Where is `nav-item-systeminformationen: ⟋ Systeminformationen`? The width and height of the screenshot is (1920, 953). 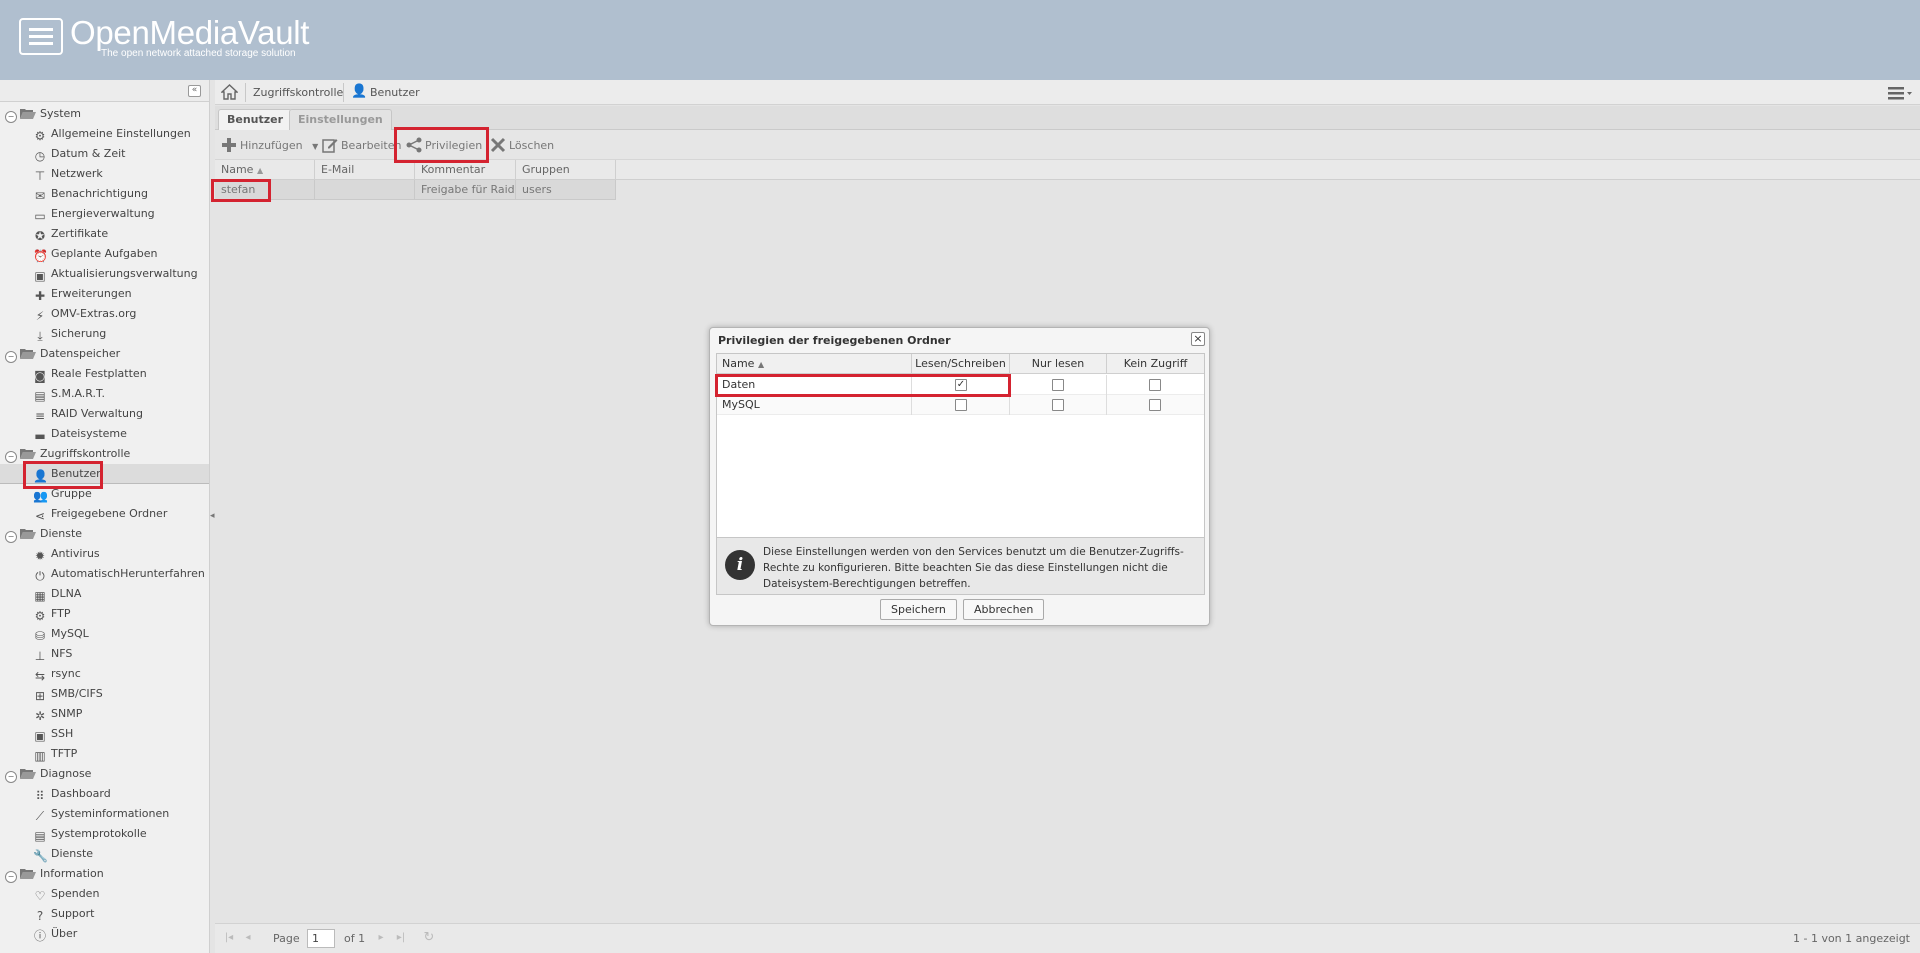
nav-item-systeminformationen: ⟋ Systeminformationen is located at coordinates (104, 814).